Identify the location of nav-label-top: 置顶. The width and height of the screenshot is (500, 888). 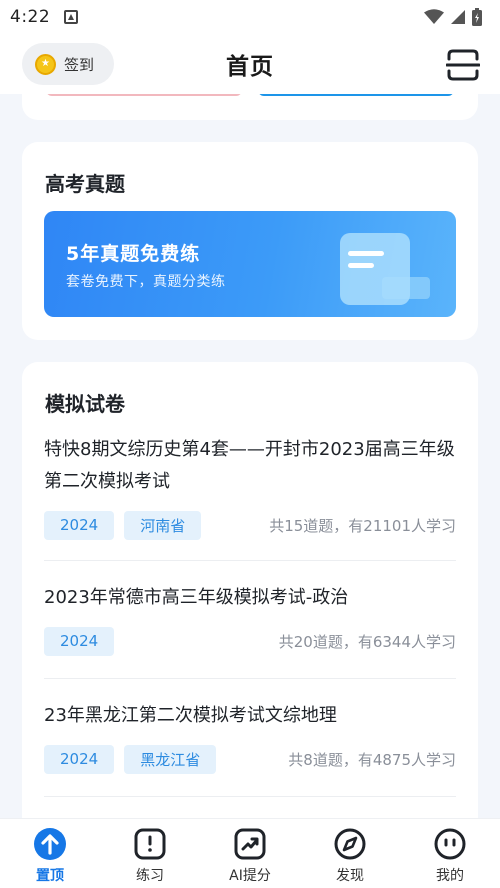
(50, 876).